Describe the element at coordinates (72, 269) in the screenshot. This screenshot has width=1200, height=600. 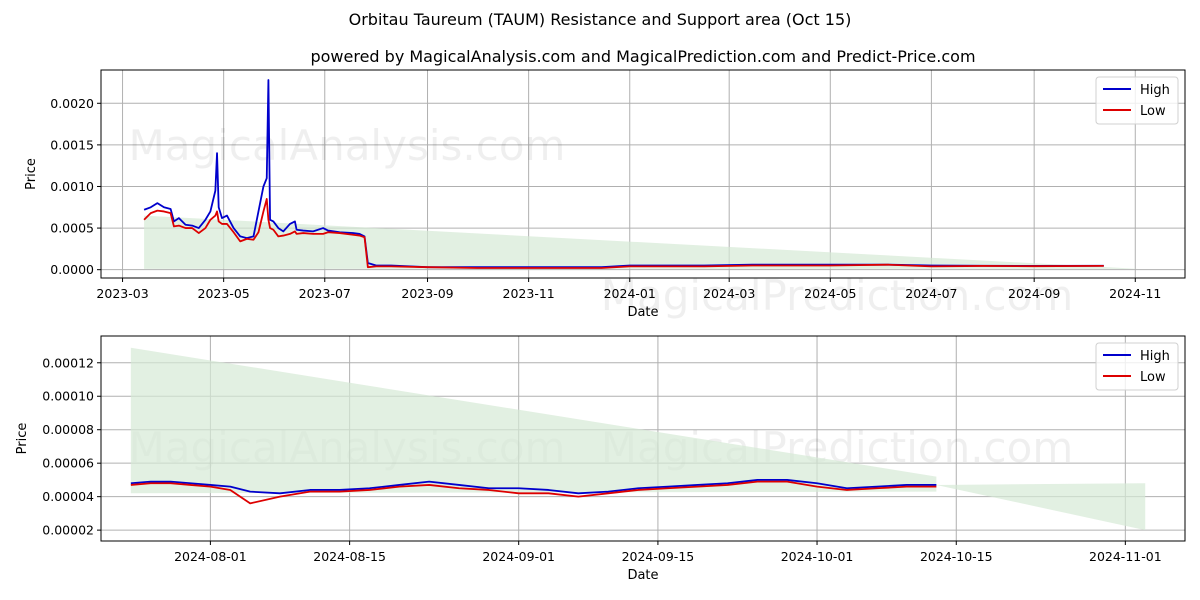
I see `y-tick-label: 0.0000` at that location.